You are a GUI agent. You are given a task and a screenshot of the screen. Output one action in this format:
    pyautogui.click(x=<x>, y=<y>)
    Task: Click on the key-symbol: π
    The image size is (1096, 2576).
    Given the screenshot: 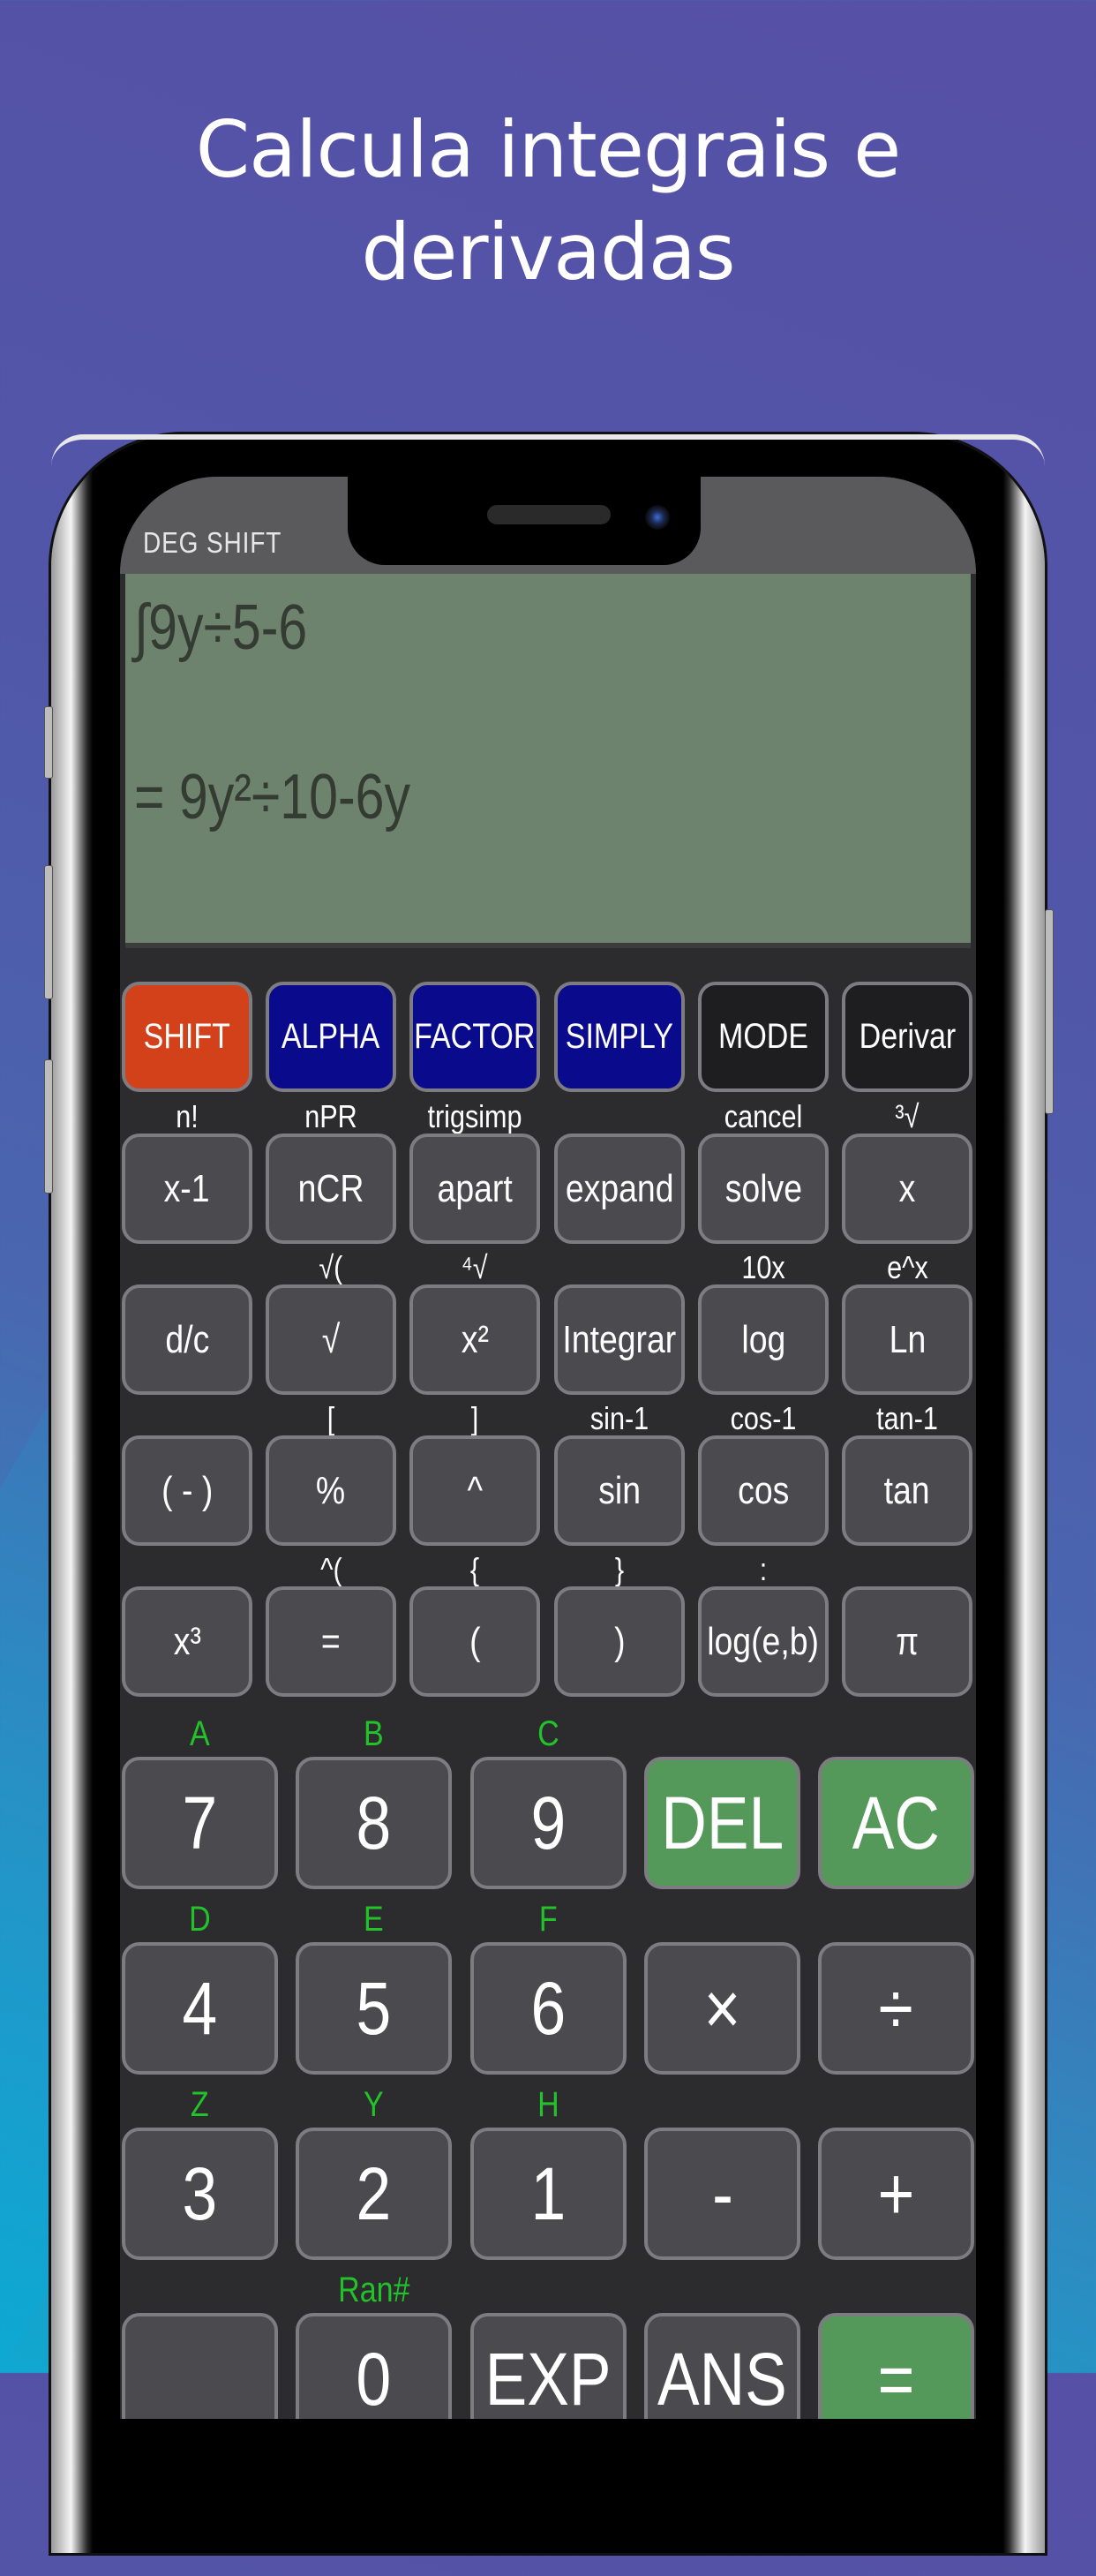 What is the action you would take?
    pyautogui.click(x=907, y=1642)
    